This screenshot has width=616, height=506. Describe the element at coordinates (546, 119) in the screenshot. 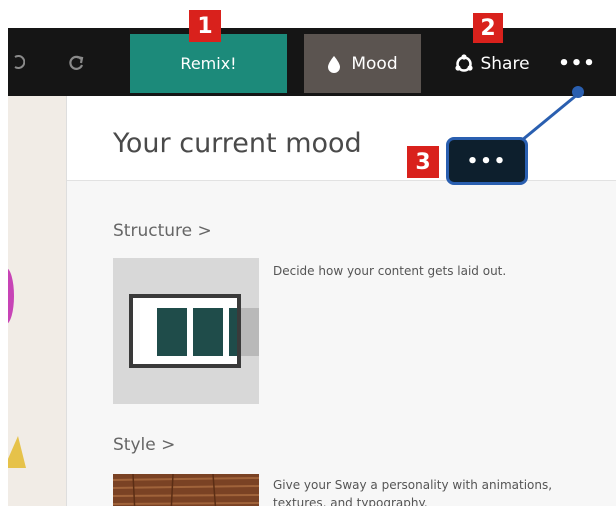

I see `callout-pointer` at that location.